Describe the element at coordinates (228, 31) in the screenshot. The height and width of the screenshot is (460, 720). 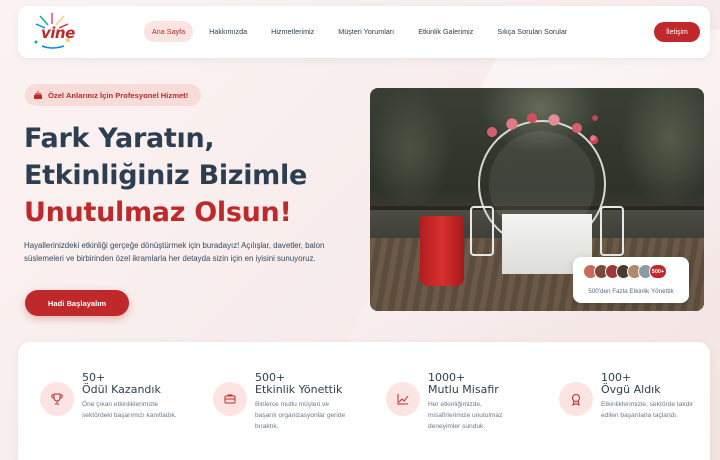
I see `nav-link-about: Hakkımızda` at that location.